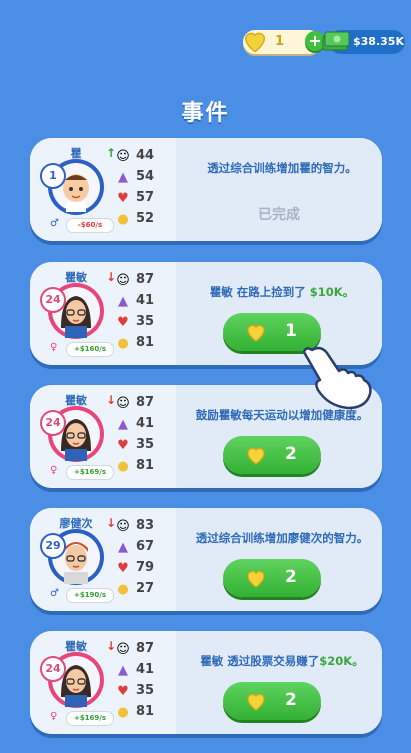 Image resolution: width=411 pixels, height=753 pixels. Describe the element at coordinates (145, 567) in the screenshot. I see `love-value: 79` at that location.